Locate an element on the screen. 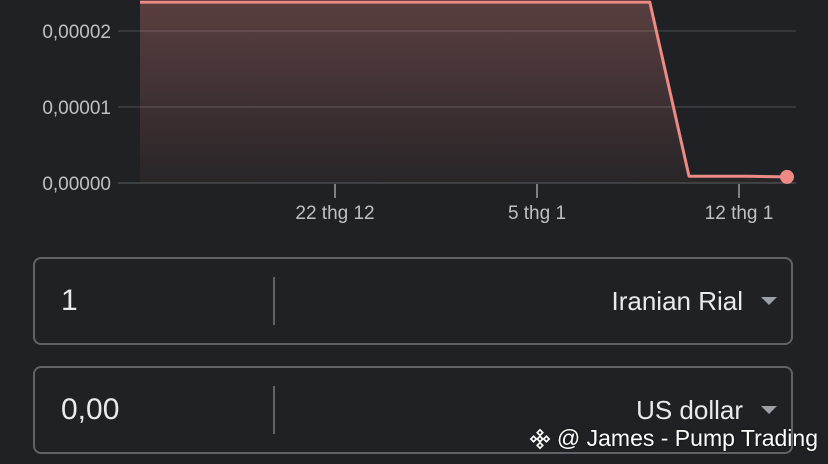 The image size is (828, 464). watermark-text: @ James - Pump Trading is located at coordinates (687, 438).